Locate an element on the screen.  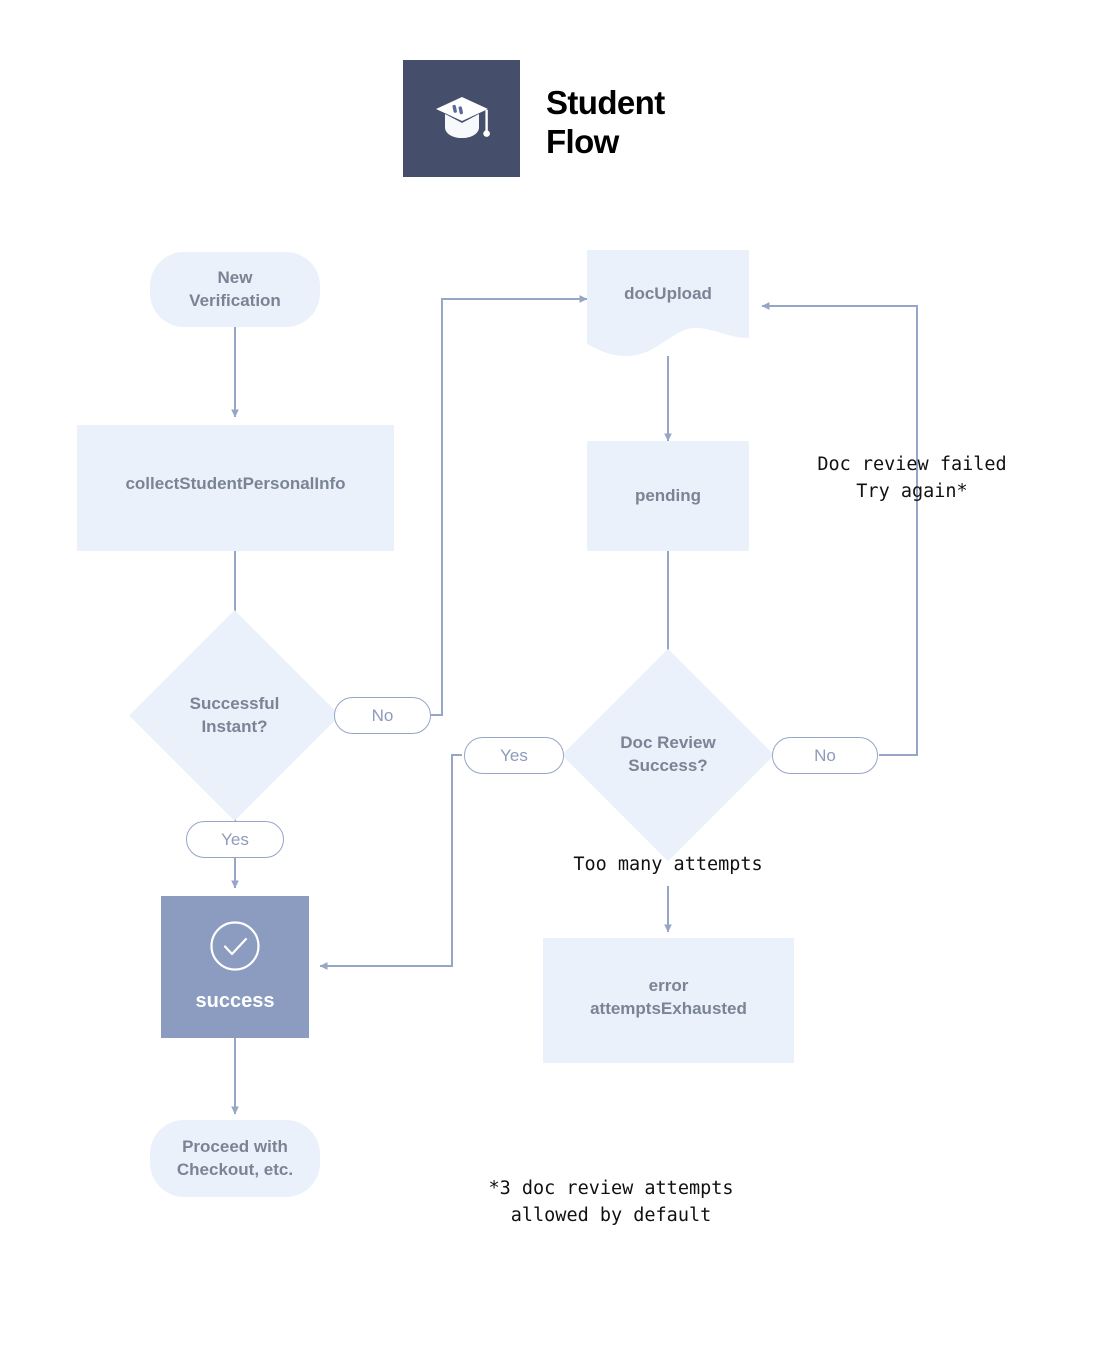
edge-reviewno-to-docupload is located at coordinates (839, 529).